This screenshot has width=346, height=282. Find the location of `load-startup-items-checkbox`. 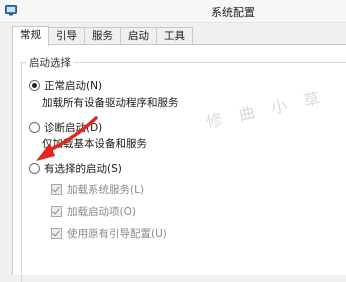

load-startup-items-checkbox is located at coordinates (56, 211).